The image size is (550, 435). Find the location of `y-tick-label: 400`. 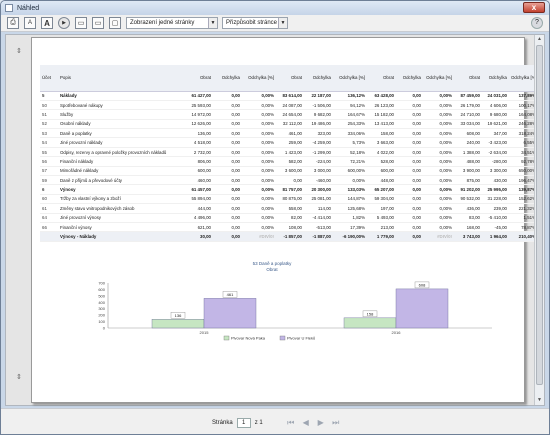

y-tick-label: 400 is located at coordinates (101, 302).